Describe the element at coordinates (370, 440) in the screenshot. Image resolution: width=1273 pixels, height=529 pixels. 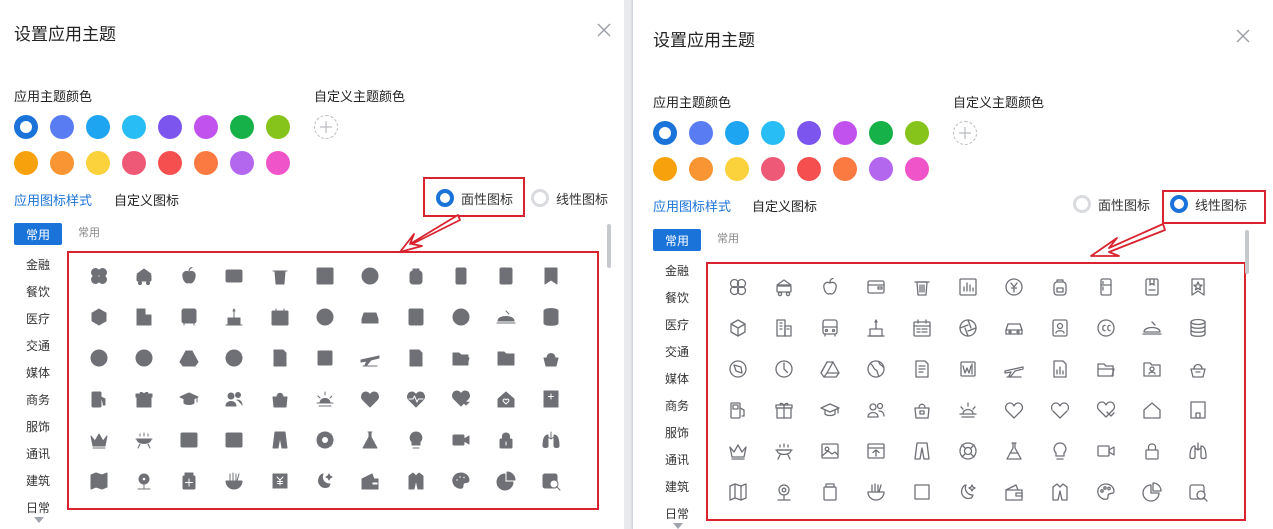
I see `flask-icon` at that location.